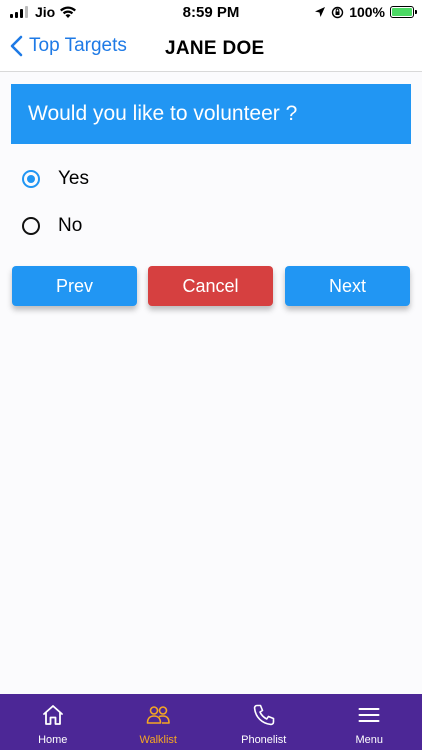  Describe the element at coordinates (215, 48) in the screenshot. I see `page-title: JANE DOE` at that location.